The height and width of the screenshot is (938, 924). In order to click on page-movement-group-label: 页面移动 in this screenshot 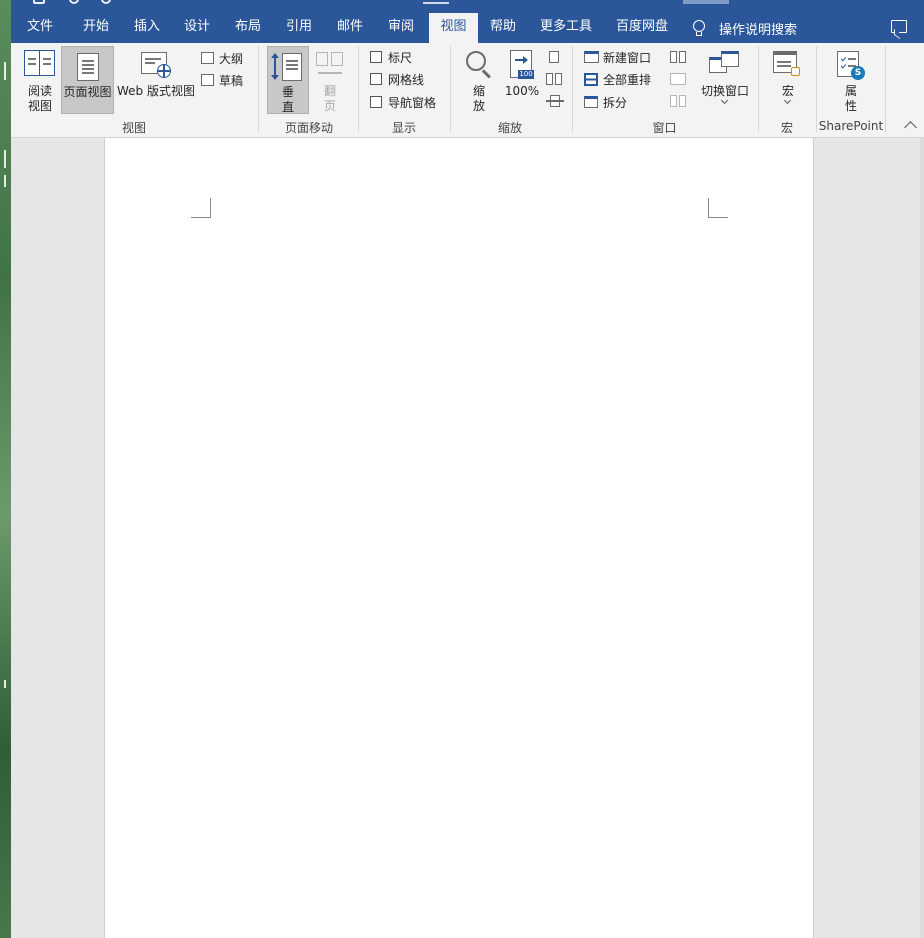, I will do `click(308, 128)`.